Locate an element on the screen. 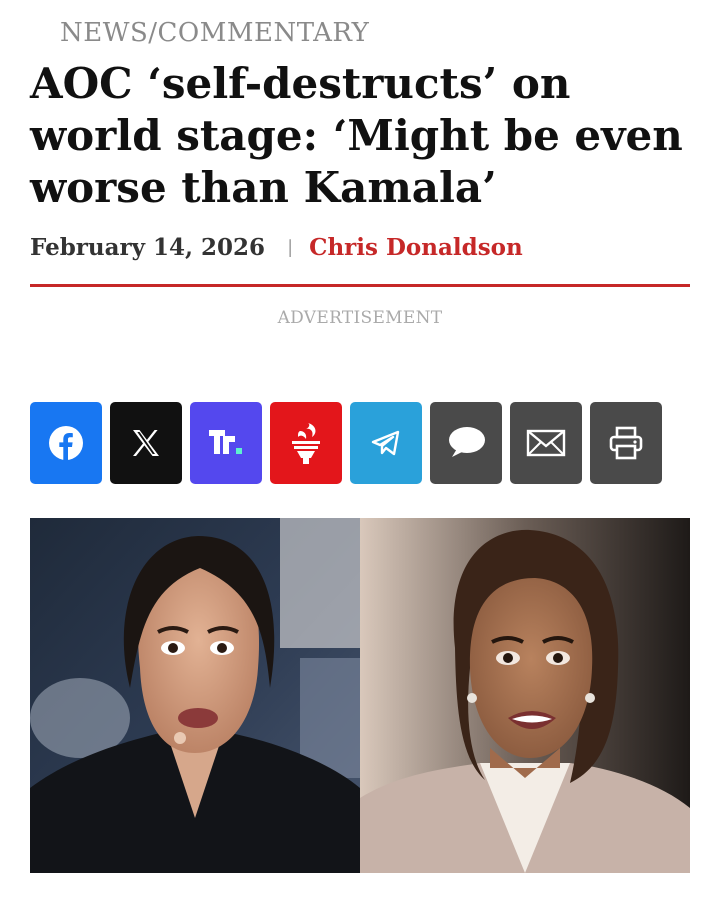 This screenshot has height=899, width=720. share-email-button is located at coordinates (546, 443).